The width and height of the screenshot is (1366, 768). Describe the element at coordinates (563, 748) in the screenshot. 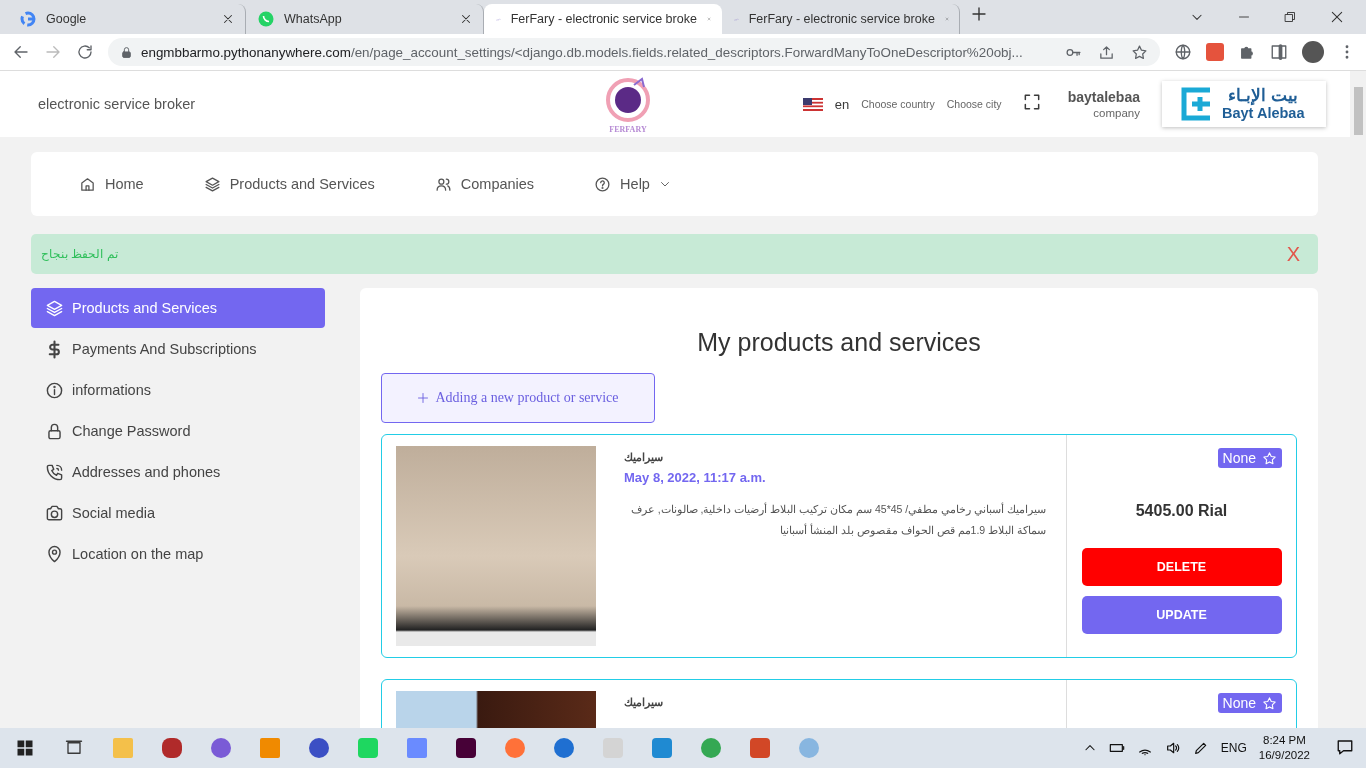

I see `round-app-icon` at that location.